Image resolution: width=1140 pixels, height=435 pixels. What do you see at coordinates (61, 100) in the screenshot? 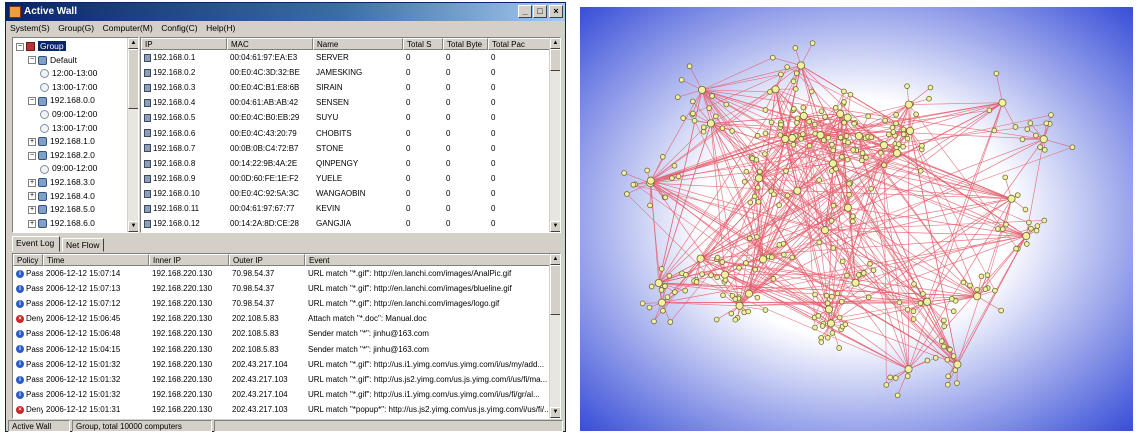
I see `tree-node: − 192.168.0.0` at bounding box center [61, 100].